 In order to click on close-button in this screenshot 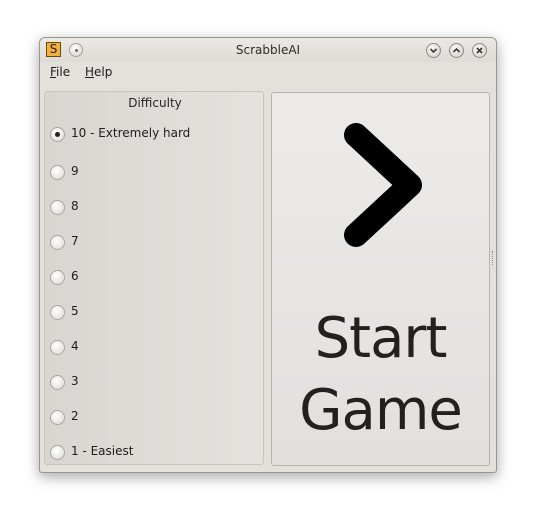, I will do `click(479, 50)`.